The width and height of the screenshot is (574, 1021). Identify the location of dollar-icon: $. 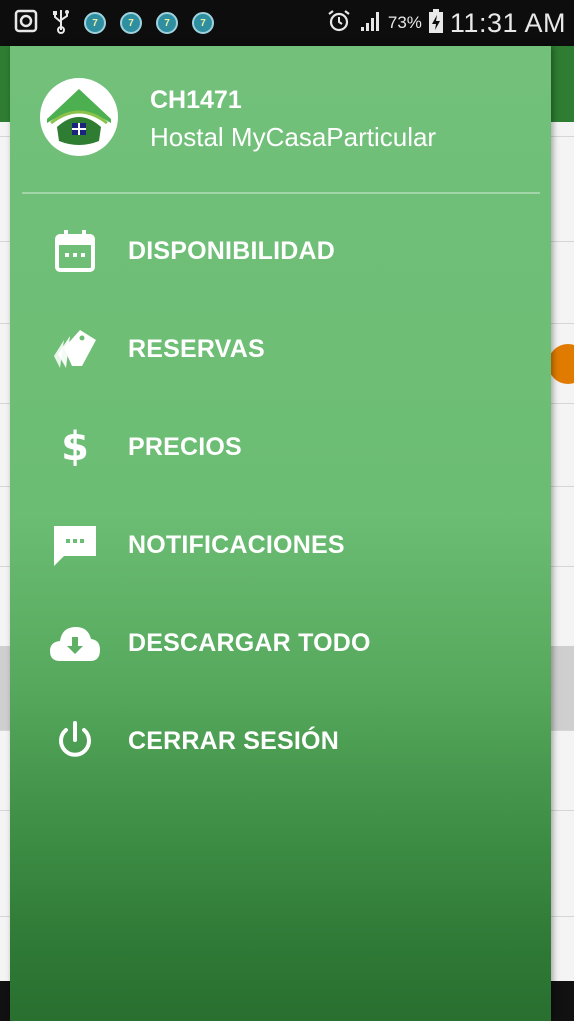
(75, 447).